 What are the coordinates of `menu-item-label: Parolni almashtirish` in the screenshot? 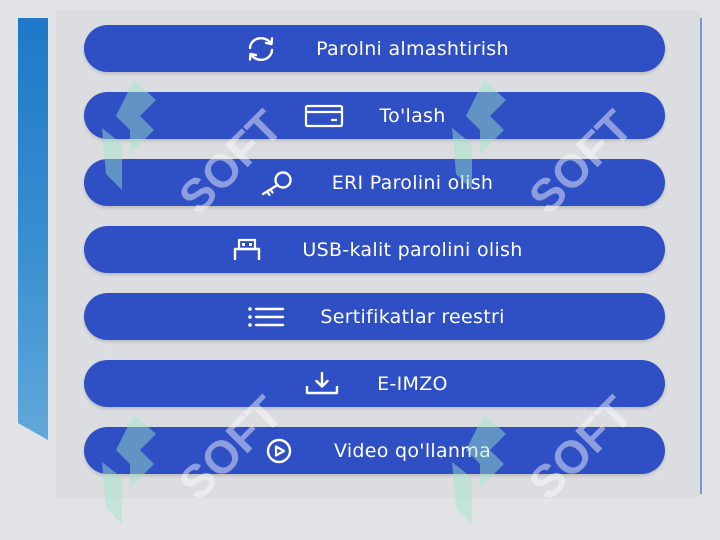 It's located at (412, 48).